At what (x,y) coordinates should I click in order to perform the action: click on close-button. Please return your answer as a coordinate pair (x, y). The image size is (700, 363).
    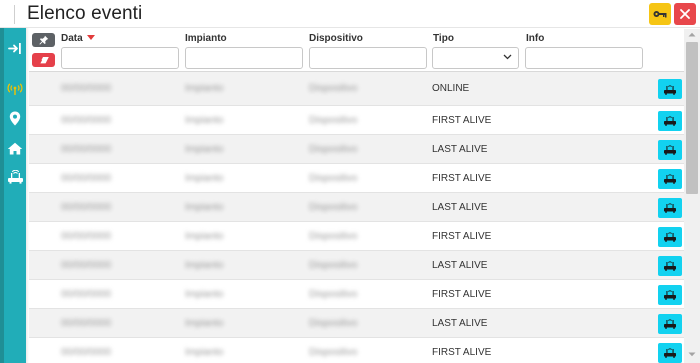
    Looking at the image, I should click on (685, 14).